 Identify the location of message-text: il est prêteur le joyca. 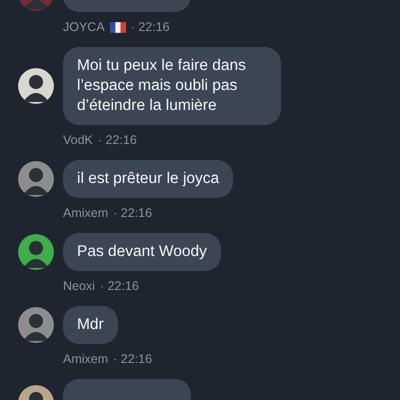
(148, 179).